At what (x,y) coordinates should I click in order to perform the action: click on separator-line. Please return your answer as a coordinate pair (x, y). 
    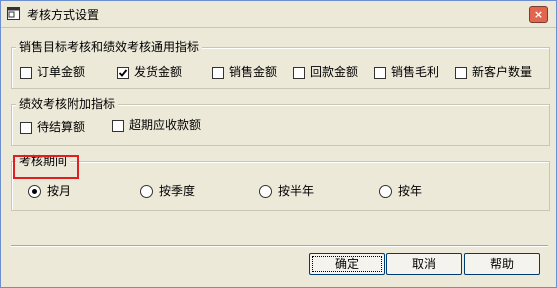
    Looking at the image, I should click on (279, 246).